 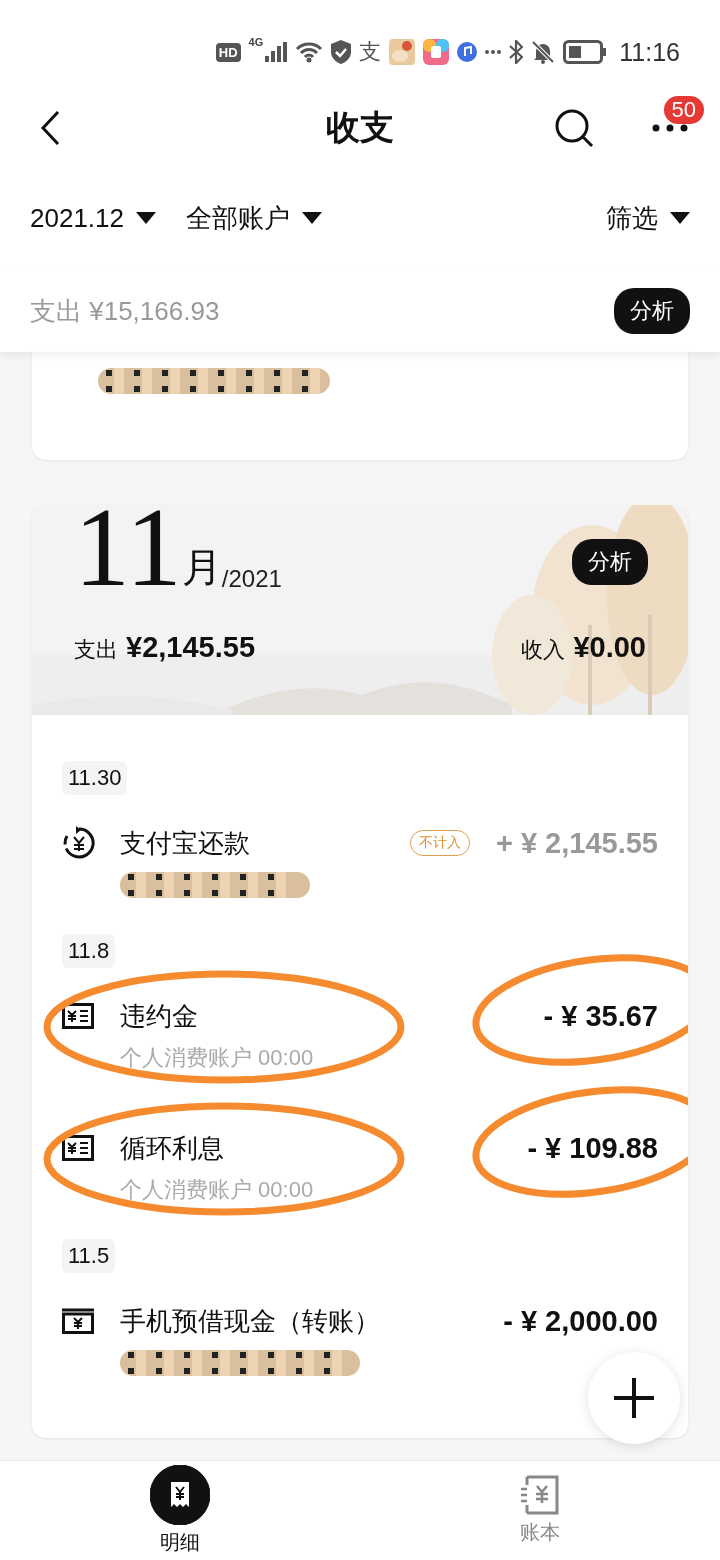 What do you see at coordinates (185, 843) in the screenshot?
I see `transaction-title: 支付宝还款` at bounding box center [185, 843].